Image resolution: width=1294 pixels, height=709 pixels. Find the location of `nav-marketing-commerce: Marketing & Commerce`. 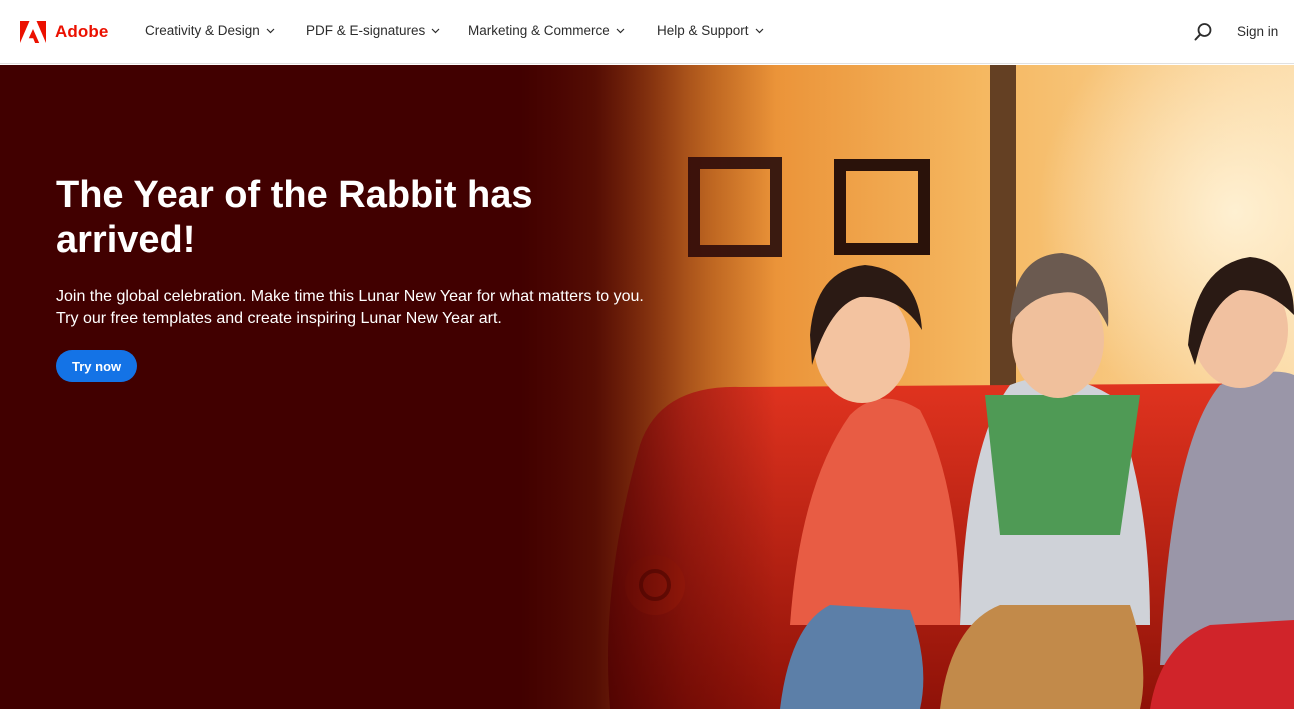

nav-marketing-commerce: Marketing & Commerce is located at coordinates (546, 30).